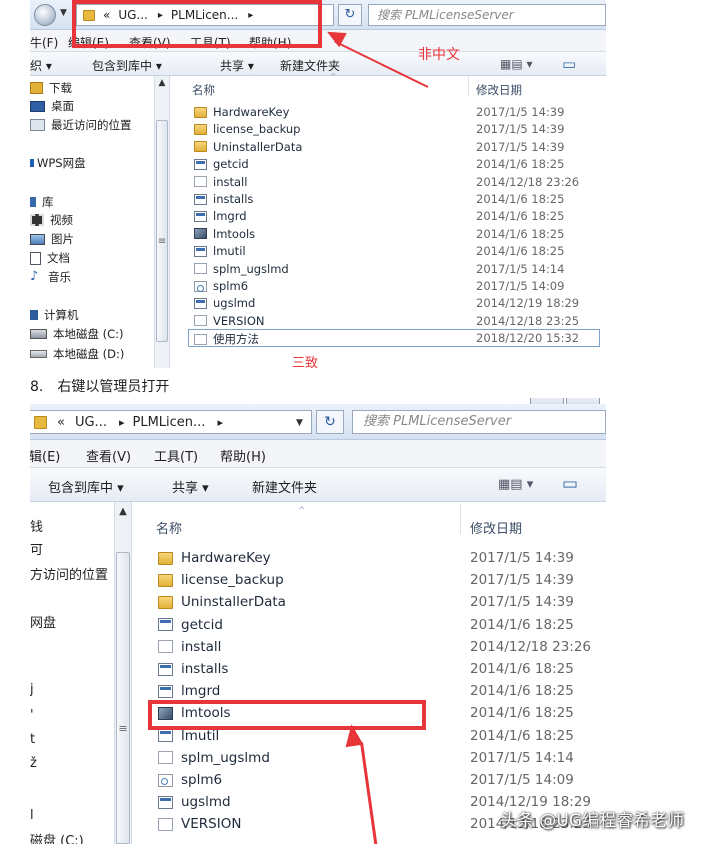 This screenshot has height=844, width=720. What do you see at coordinates (369, 793) in the screenshot?
I see `arrow-line` at bounding box center [369, 793].